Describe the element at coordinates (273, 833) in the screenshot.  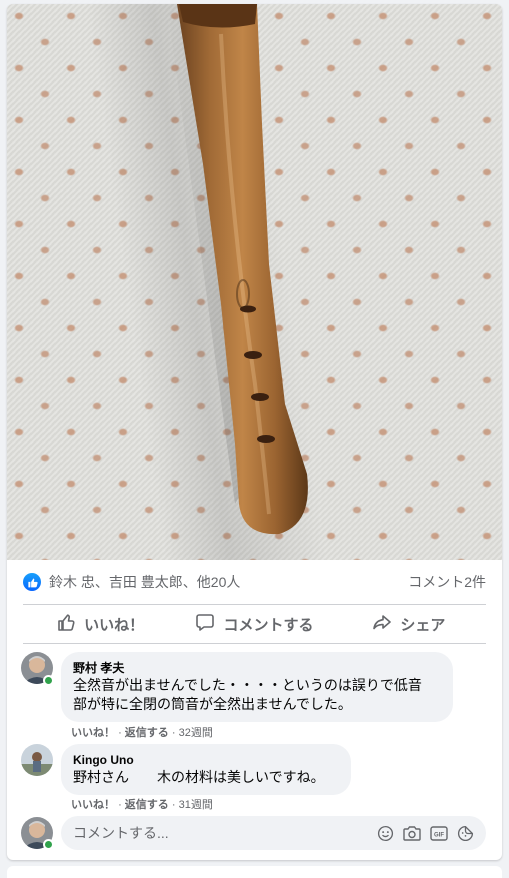
I see `comment-input: コメントする... GIF` at that location.